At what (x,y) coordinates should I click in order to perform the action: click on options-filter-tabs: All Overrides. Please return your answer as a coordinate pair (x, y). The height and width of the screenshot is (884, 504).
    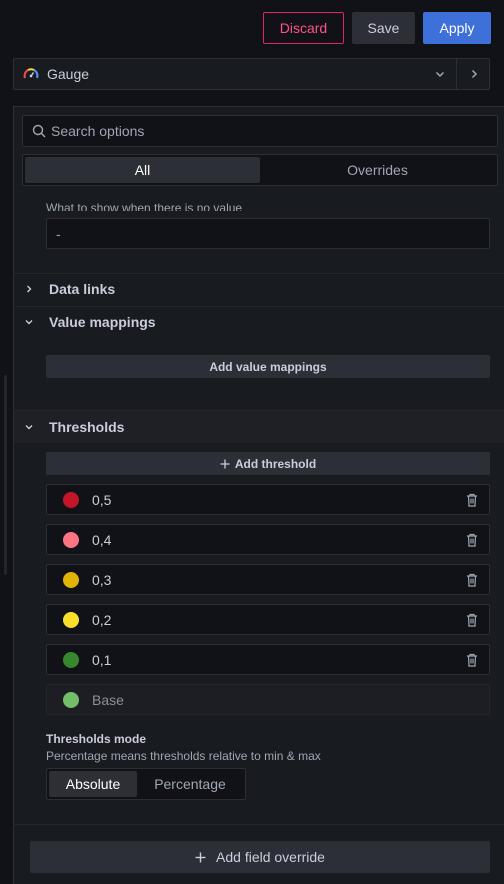
    Looking at the image, I should click on (260, 170).